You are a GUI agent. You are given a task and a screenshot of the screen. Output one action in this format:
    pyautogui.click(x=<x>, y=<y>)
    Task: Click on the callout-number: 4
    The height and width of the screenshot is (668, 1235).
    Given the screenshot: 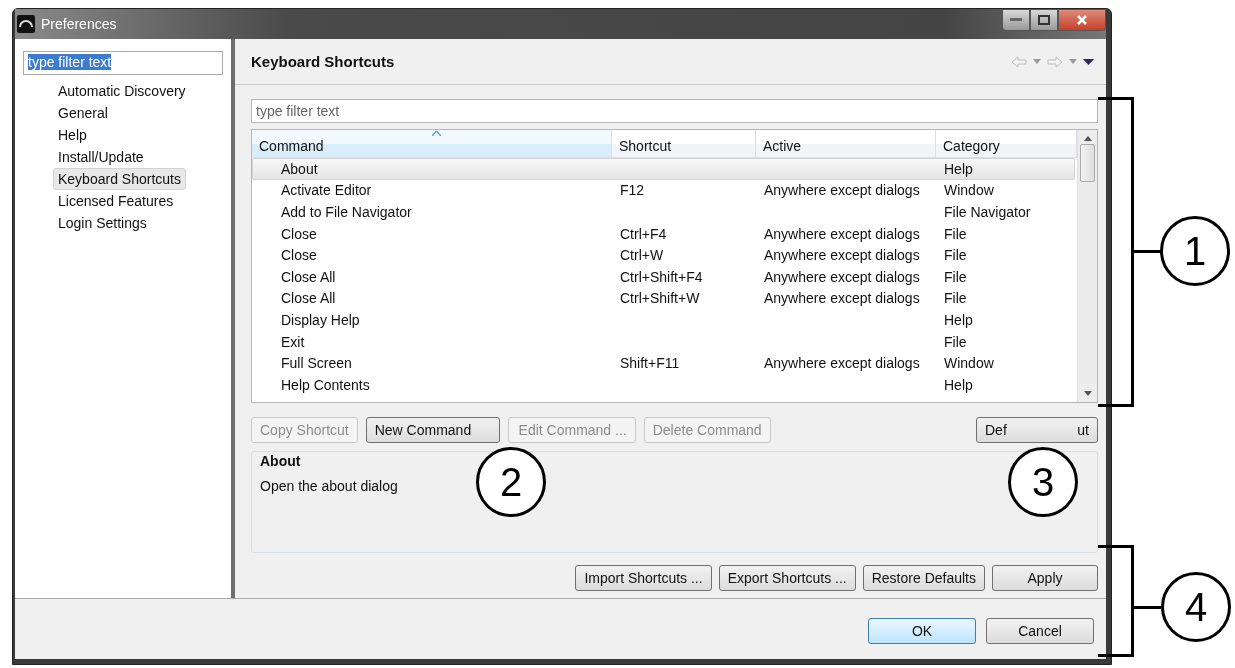 What is the action you would take?
    pyautogui.click(x=1196, y=607)
    